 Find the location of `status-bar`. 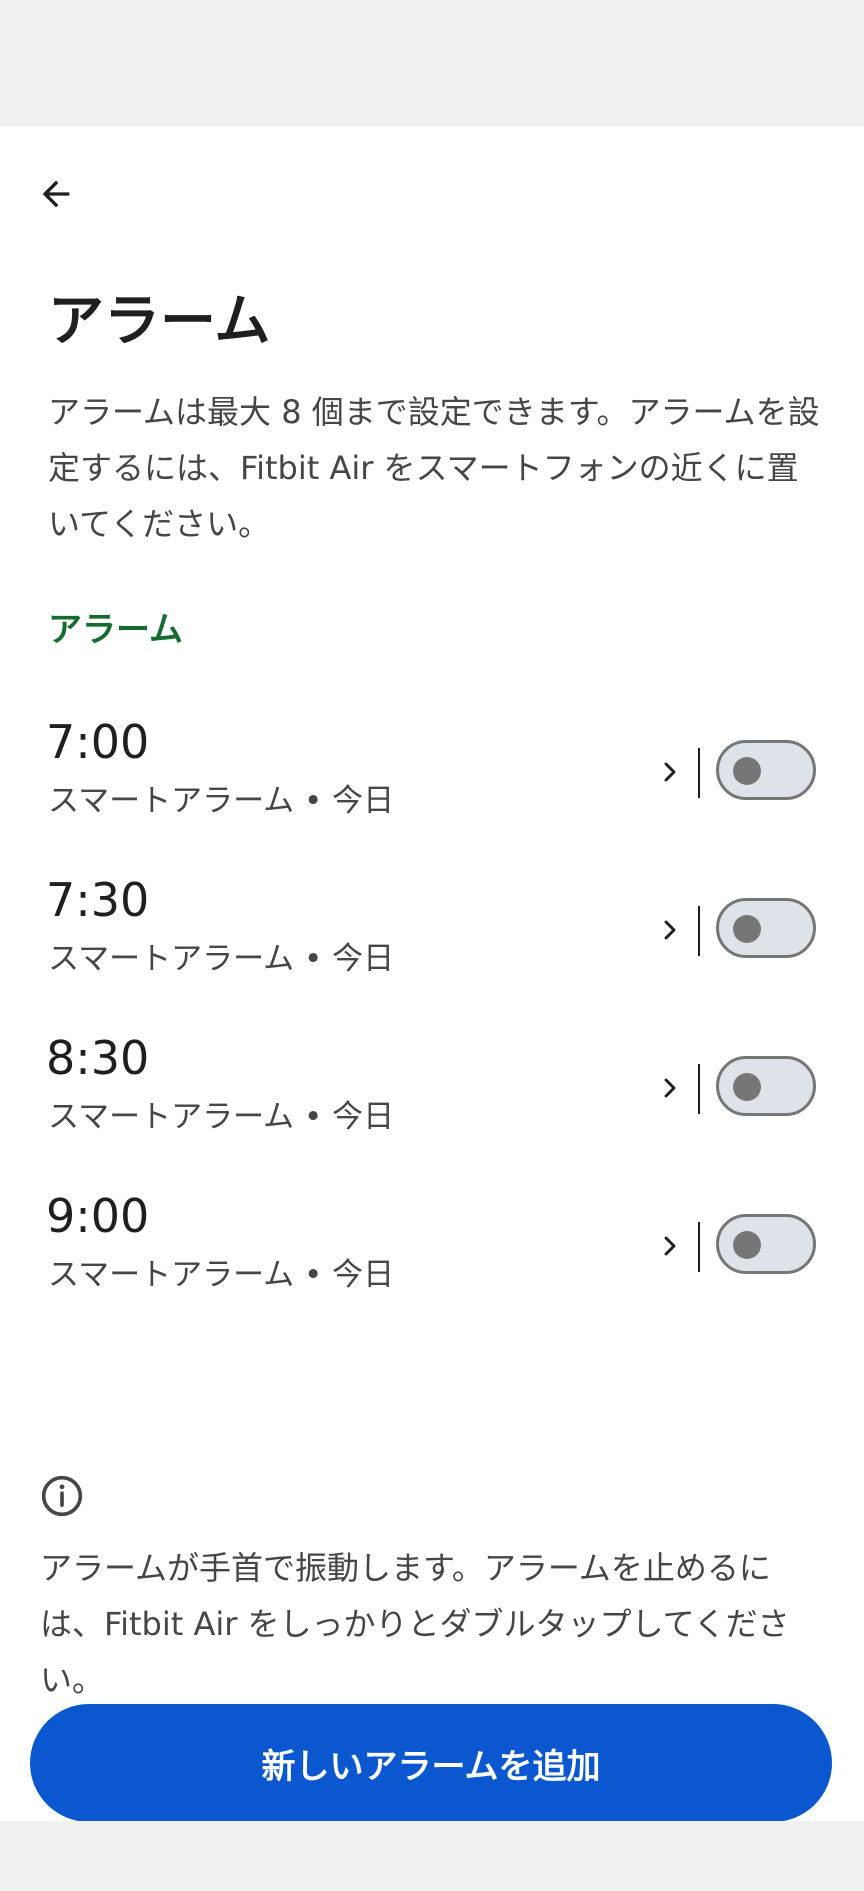

status-bar is located at coordinates (432, 63).